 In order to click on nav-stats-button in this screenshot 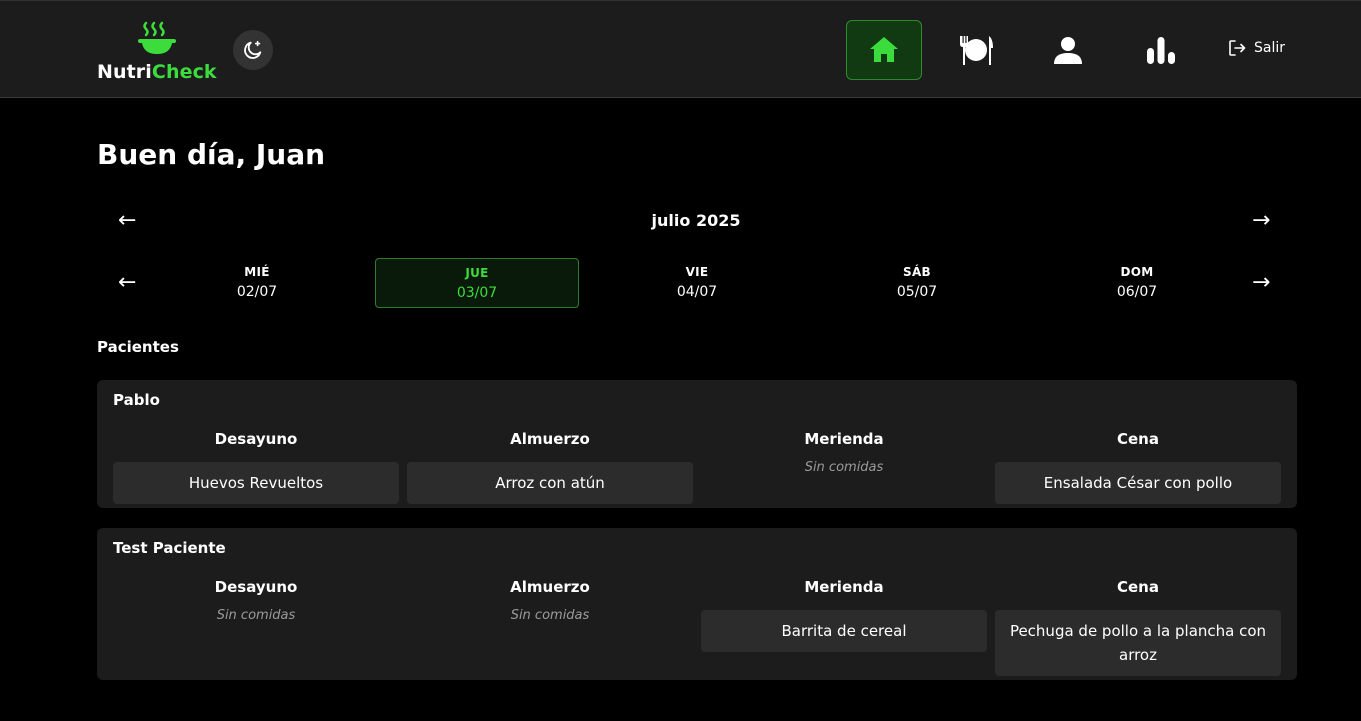, I will do `click(1161, 50)`.